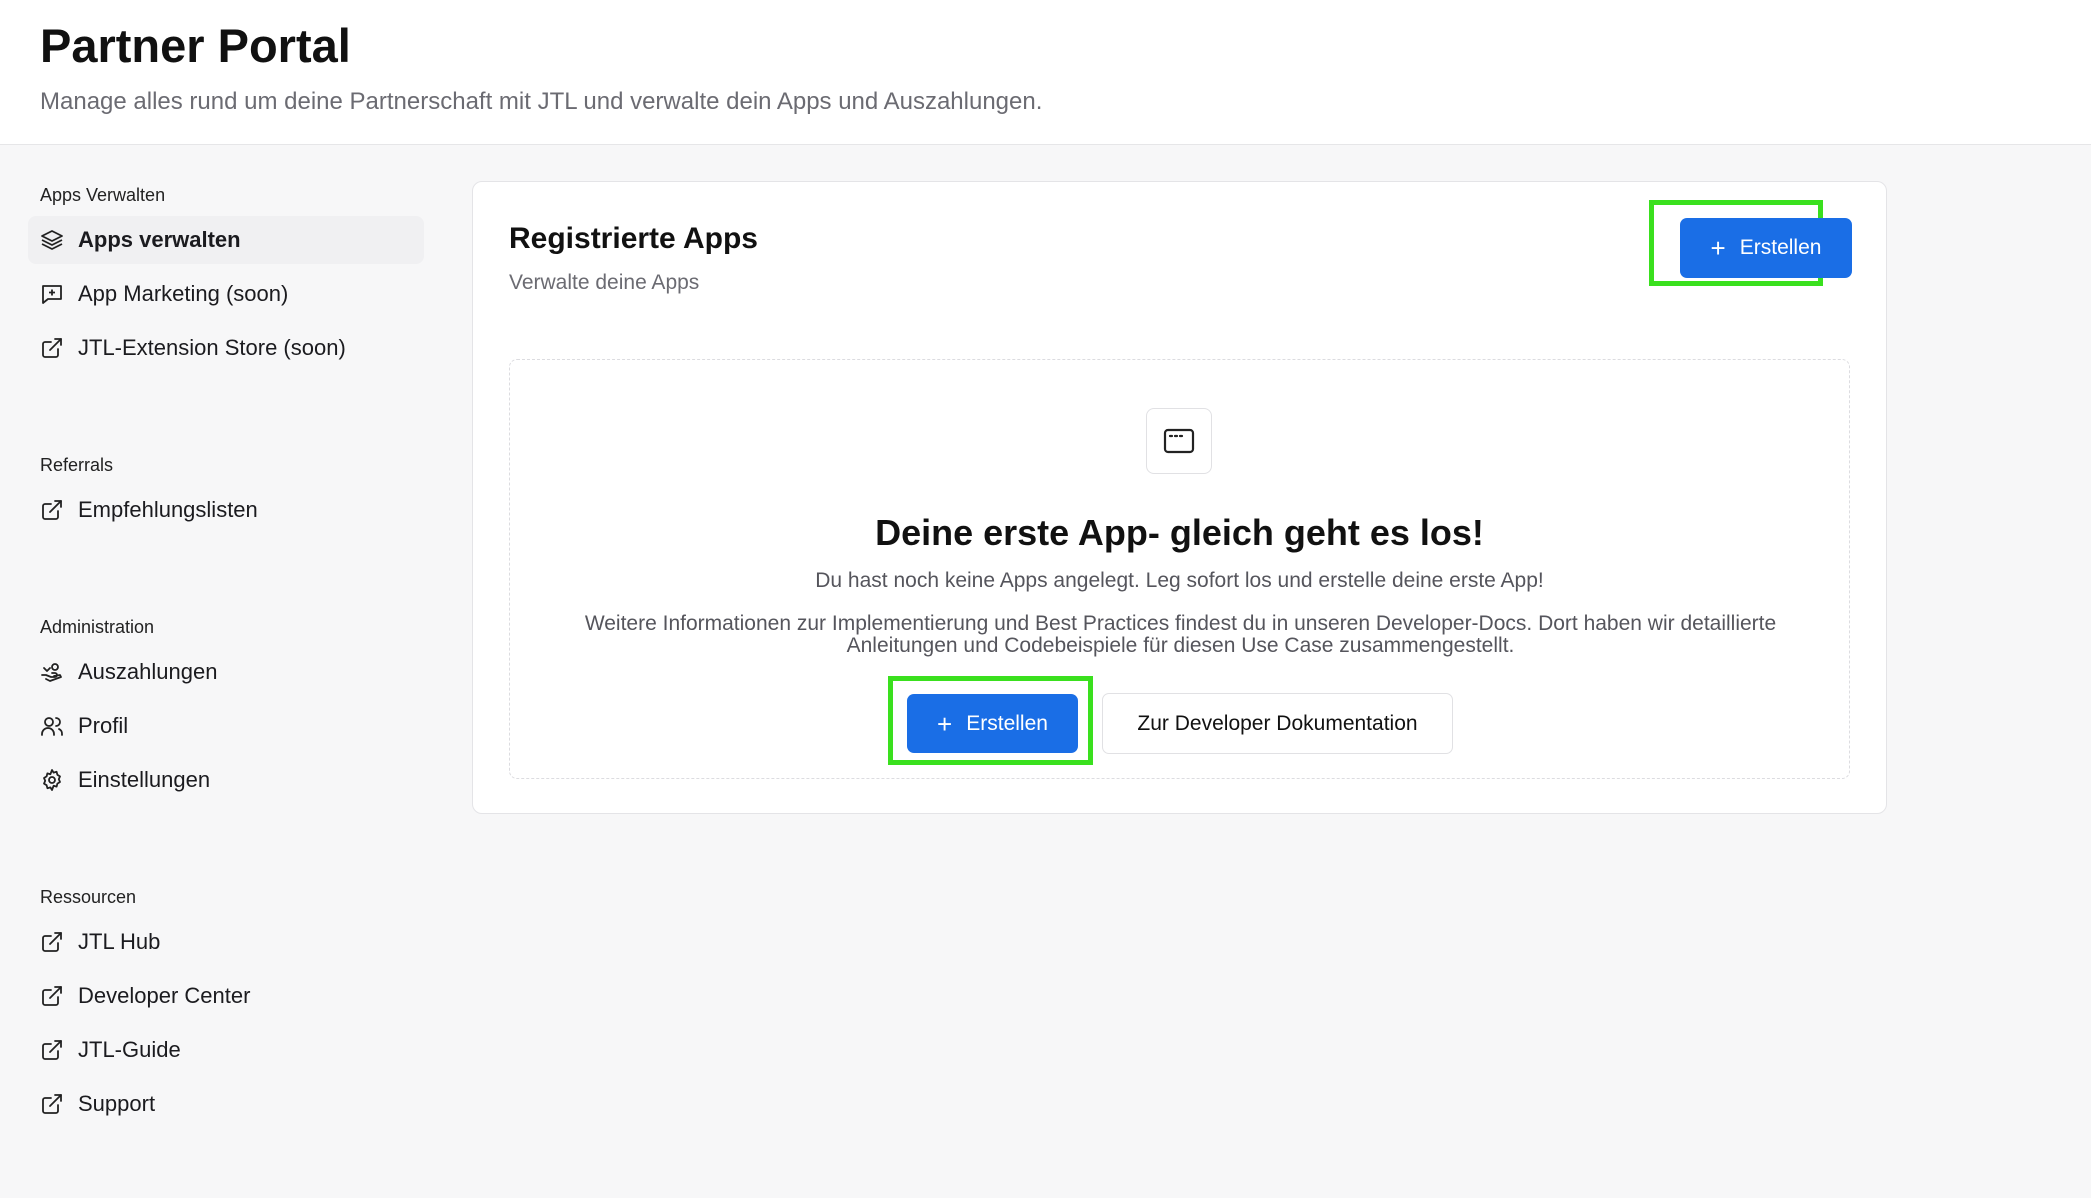  Describe the element at coordinates (1179, 532) in the screenshot. I see `empty-state-title: Deine erste App- gleich geht es los!` at that location.